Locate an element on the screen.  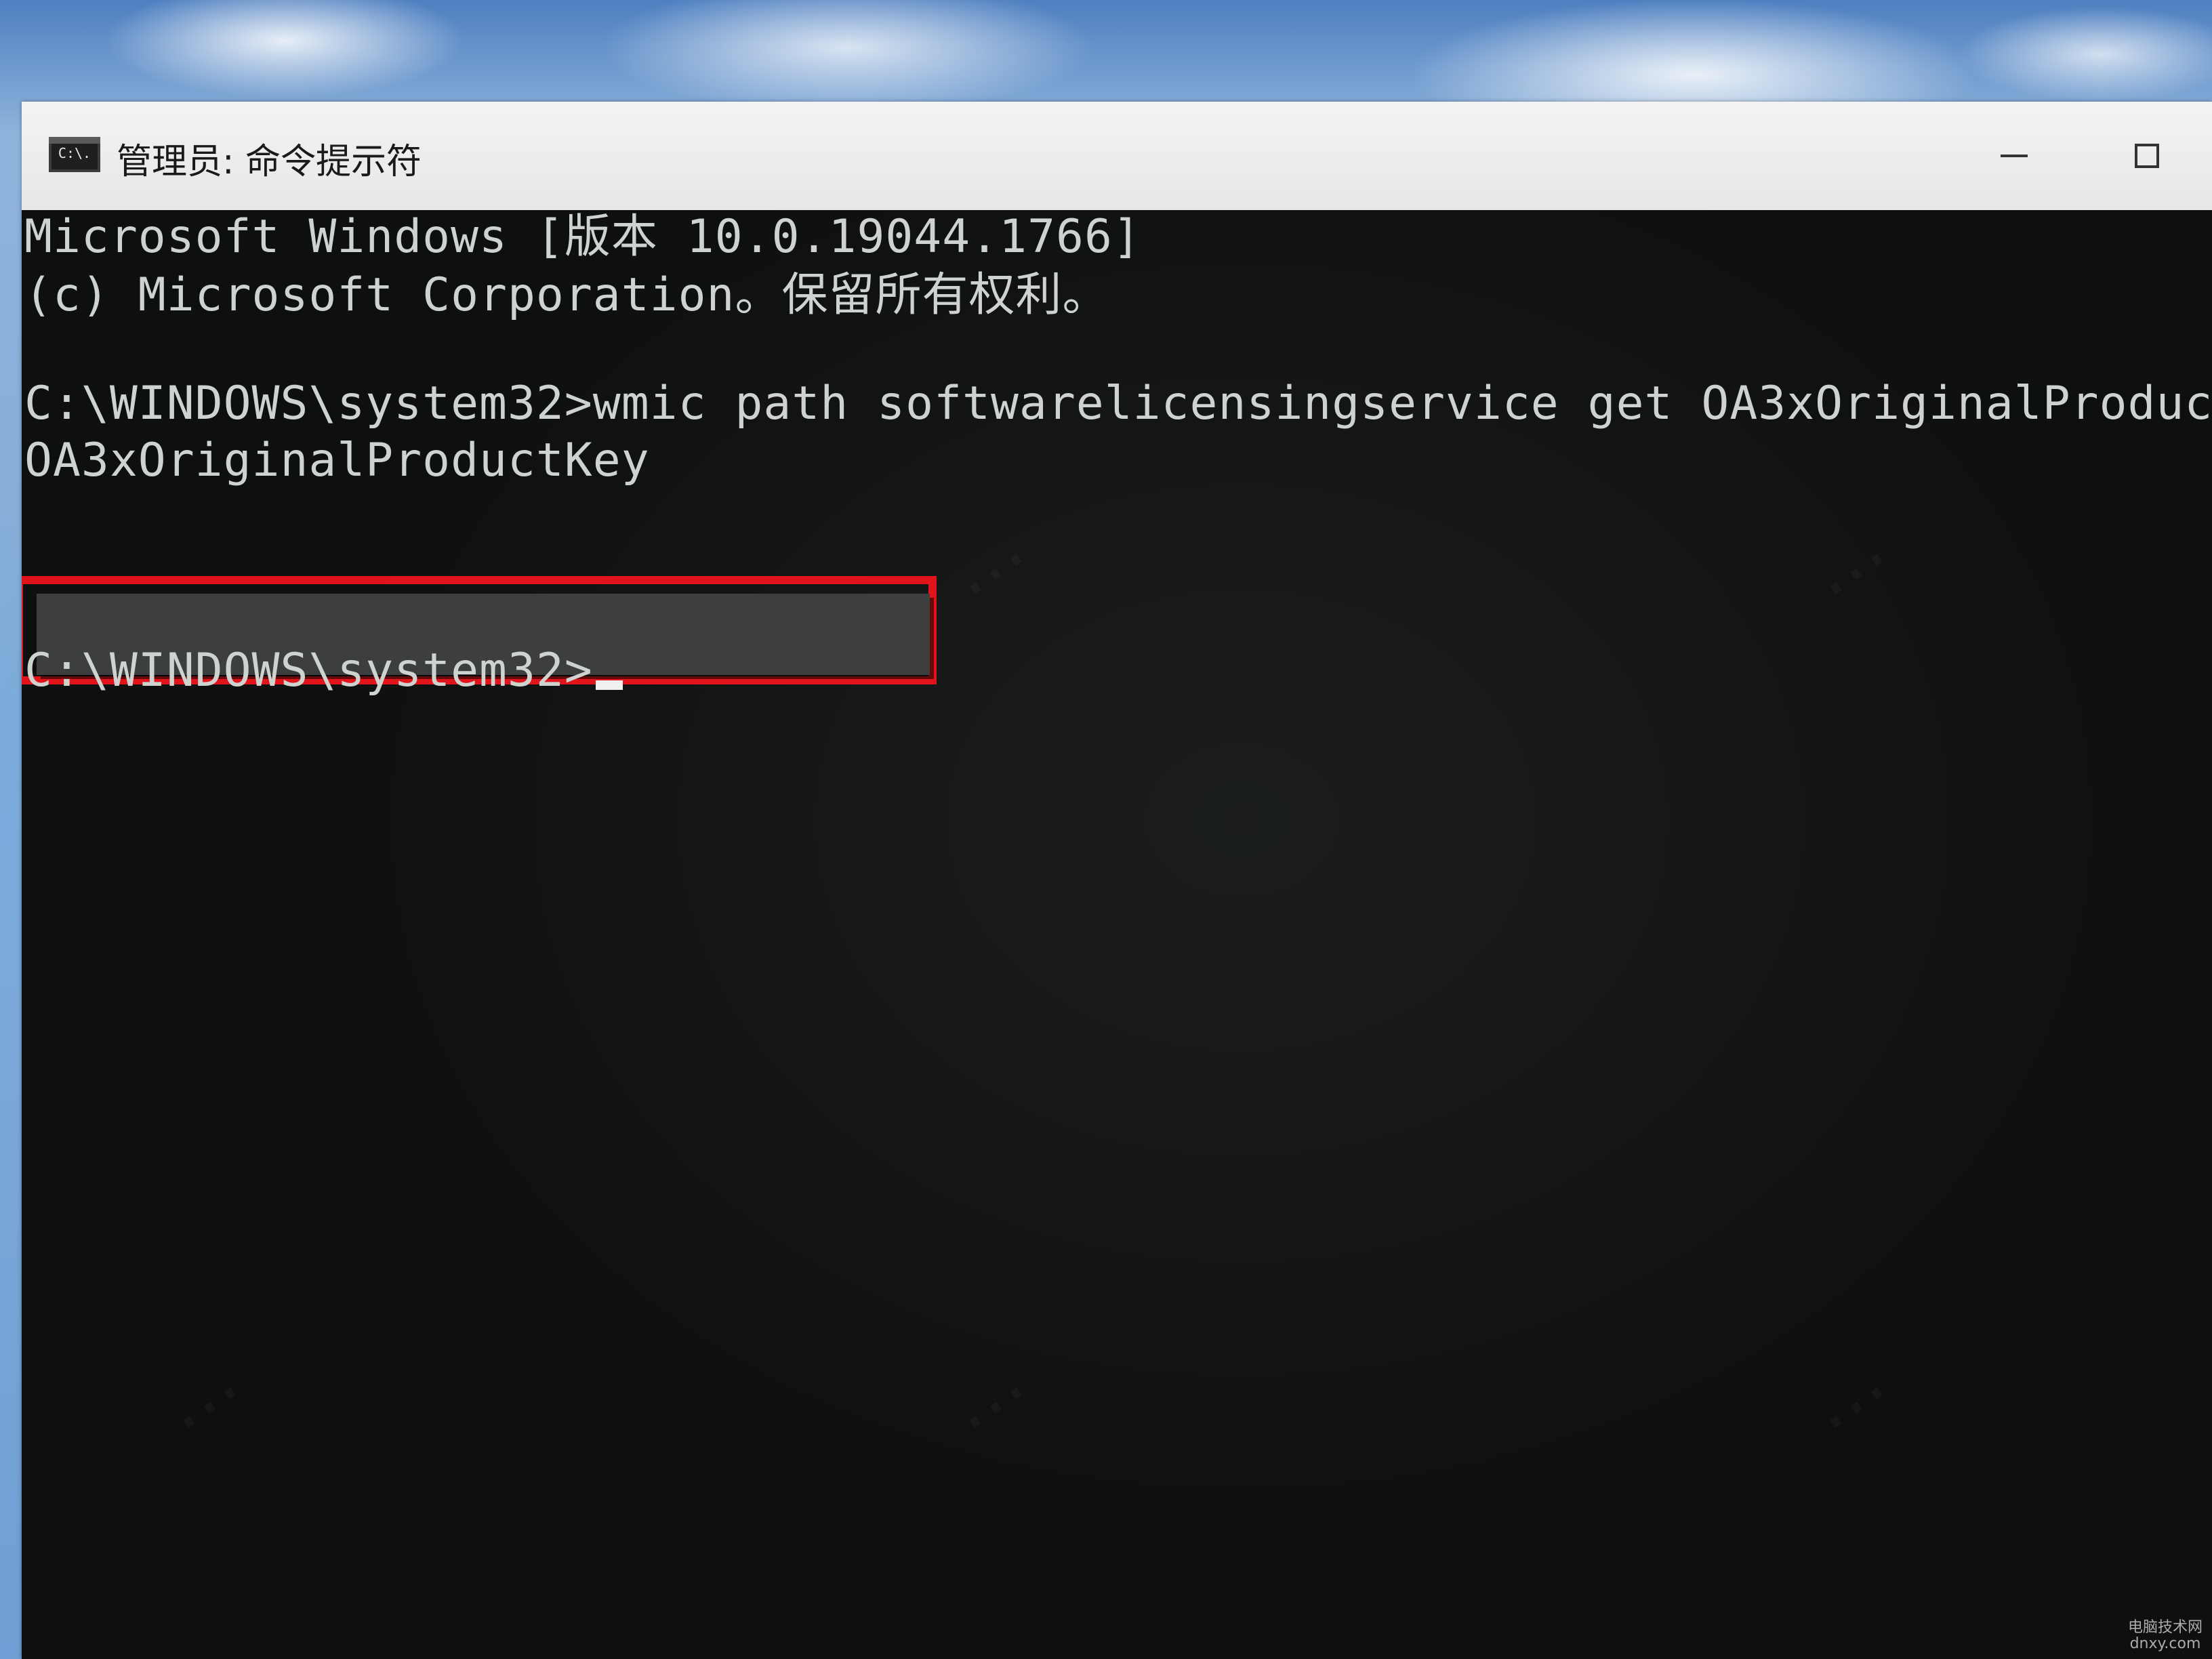
maximize-icon is located at coordinates (2147, 156).